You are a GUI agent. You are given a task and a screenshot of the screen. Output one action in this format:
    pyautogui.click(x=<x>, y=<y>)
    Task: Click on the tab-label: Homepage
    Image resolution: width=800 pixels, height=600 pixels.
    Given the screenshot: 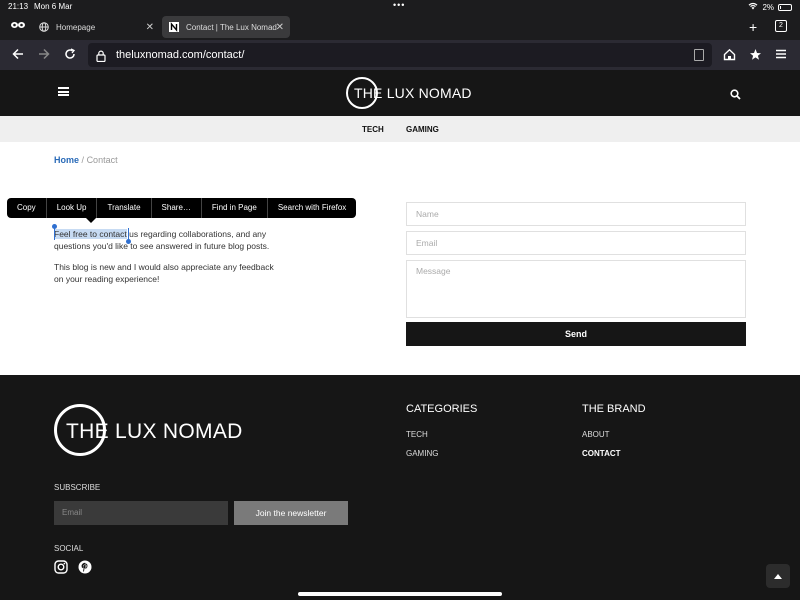 What is the action you would take?
    pyautogui.click(x=76, y=27)
    